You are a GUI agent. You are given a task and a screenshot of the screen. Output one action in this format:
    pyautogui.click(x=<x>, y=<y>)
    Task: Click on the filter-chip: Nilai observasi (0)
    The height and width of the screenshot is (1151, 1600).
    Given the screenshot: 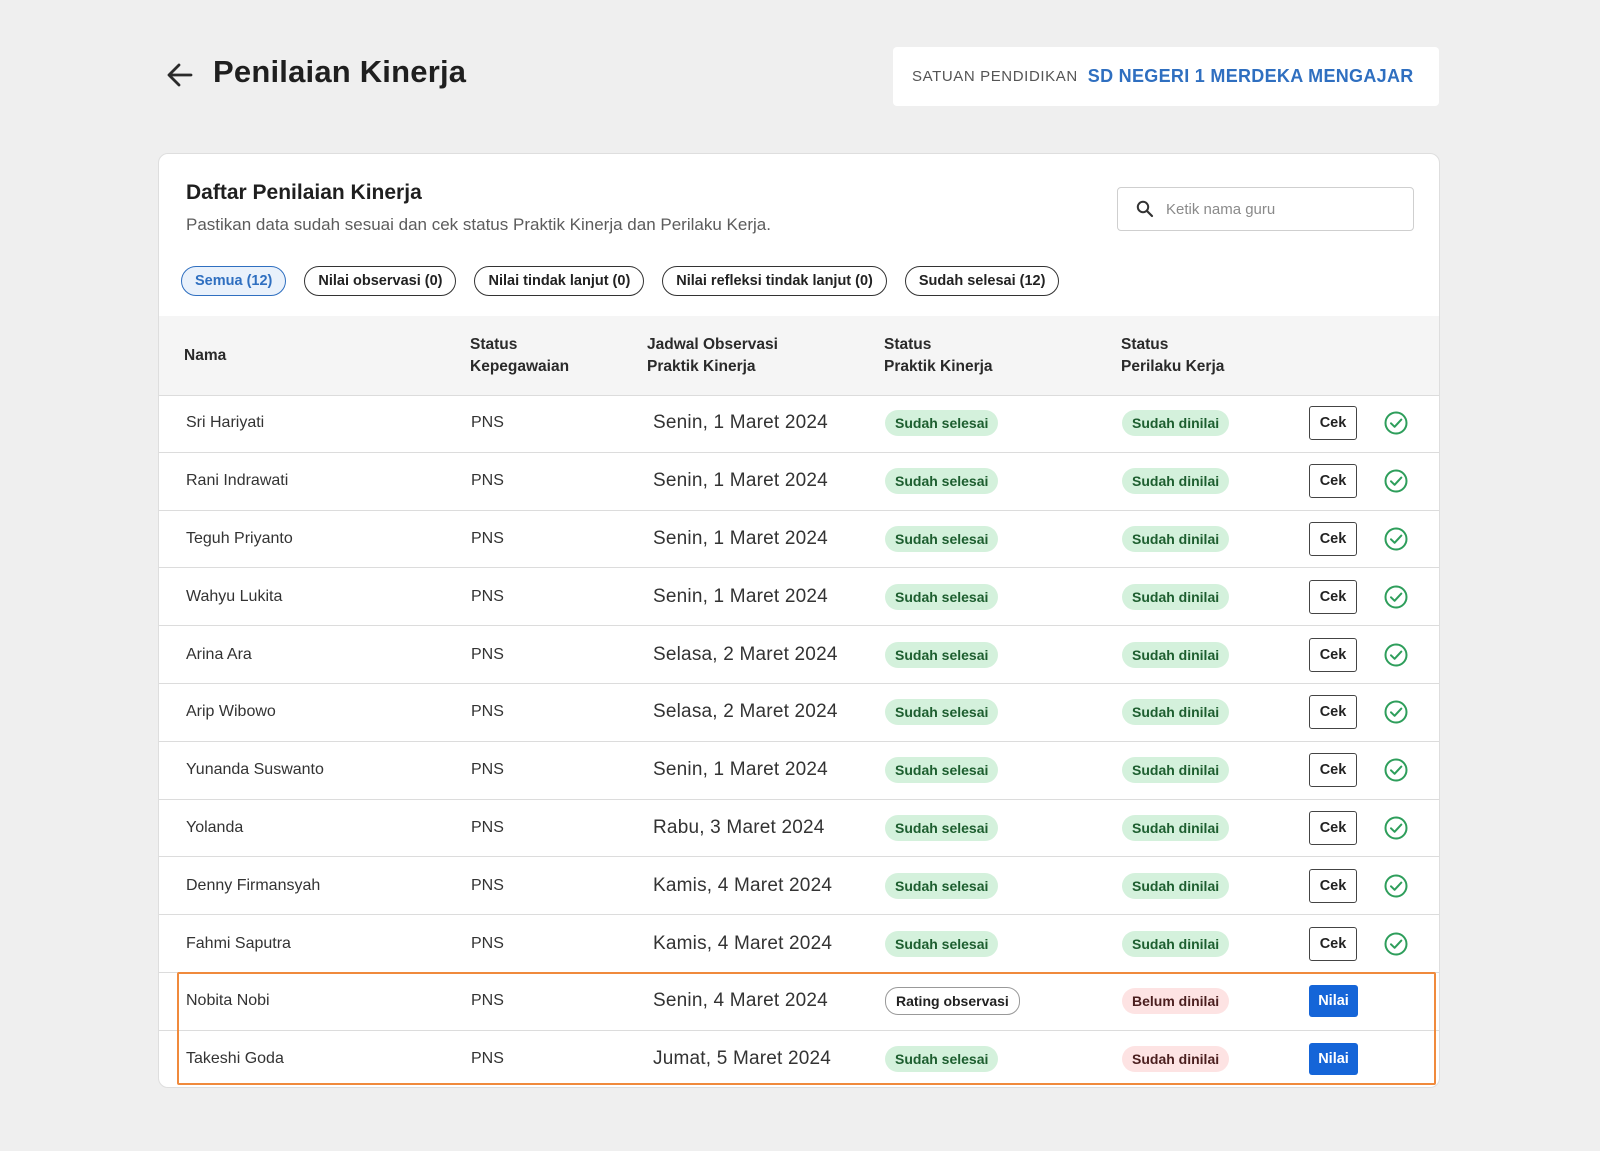 What is the action you would take?
    pyautogui.click(x=380, y=281)
    